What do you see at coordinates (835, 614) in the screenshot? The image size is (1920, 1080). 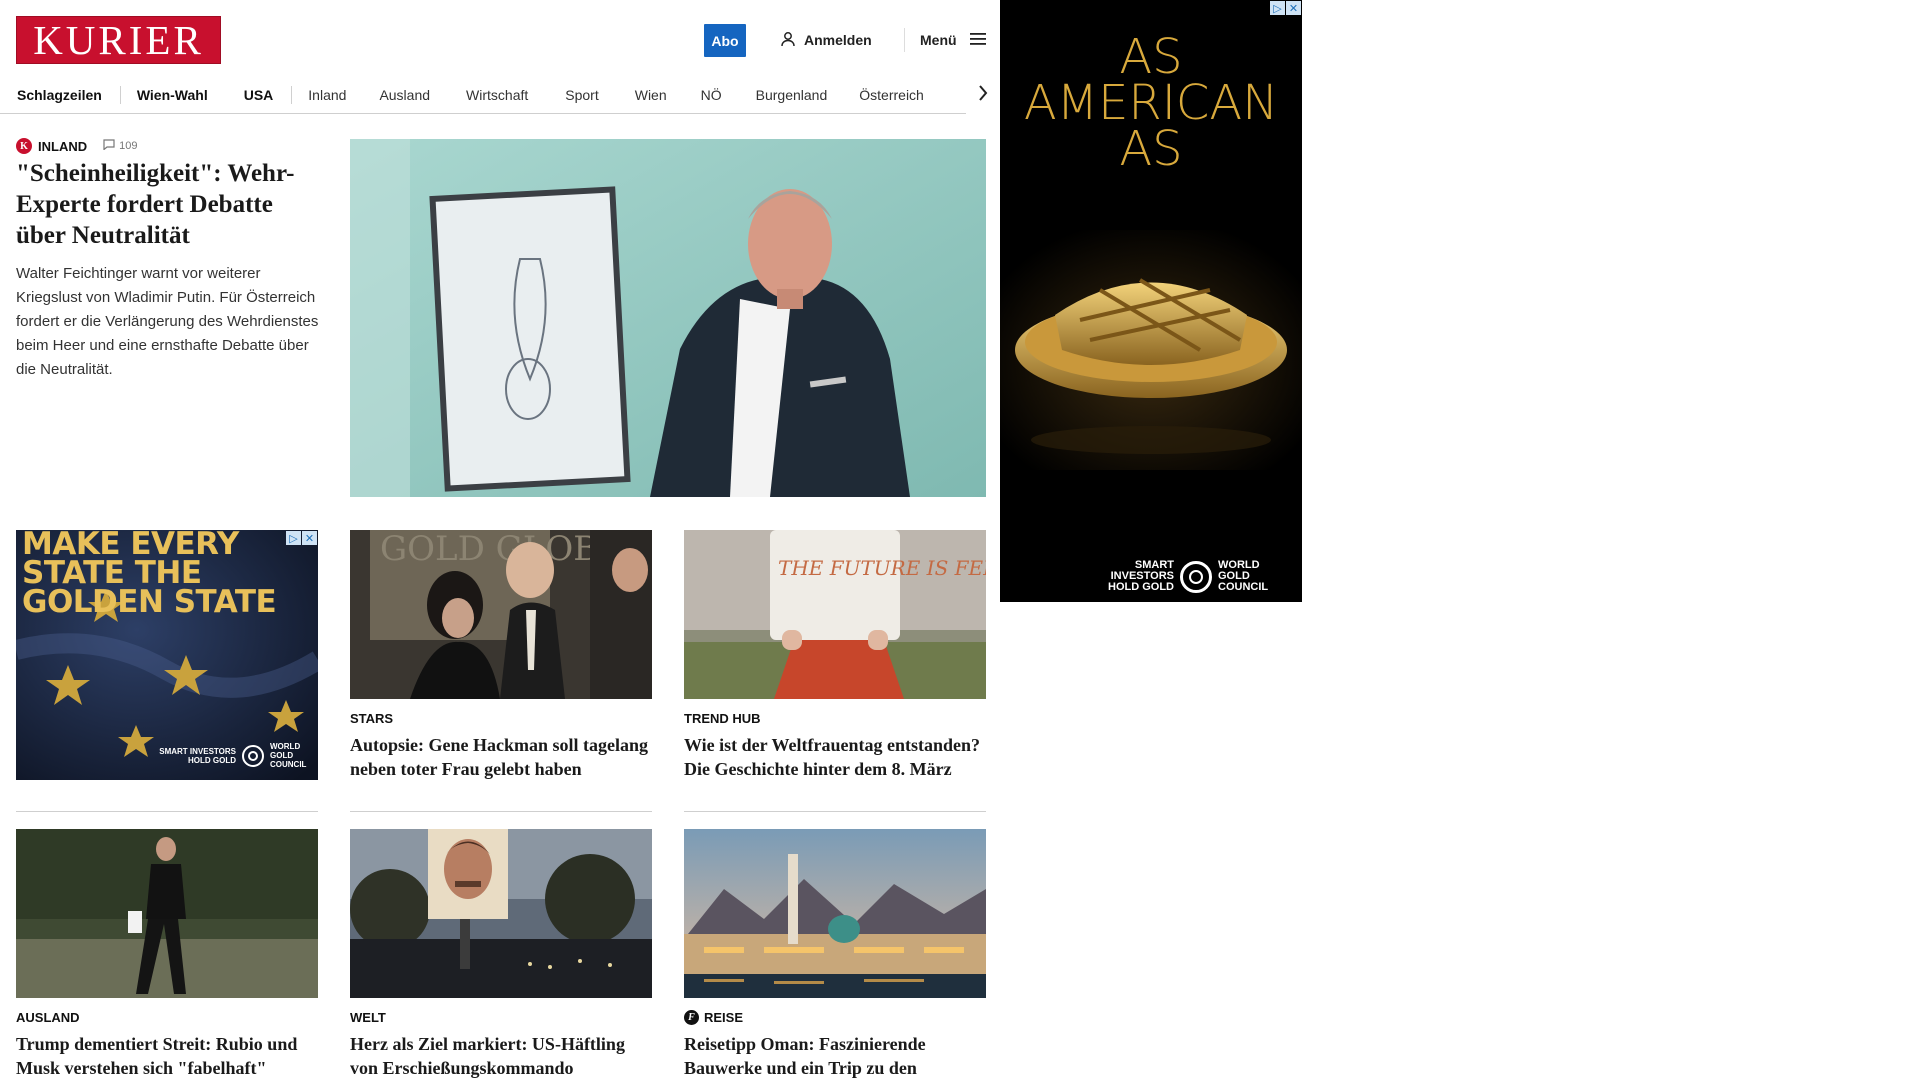 I see `article-image: THE FUTURE IS FEMALE` at bounding box center [835, 614].